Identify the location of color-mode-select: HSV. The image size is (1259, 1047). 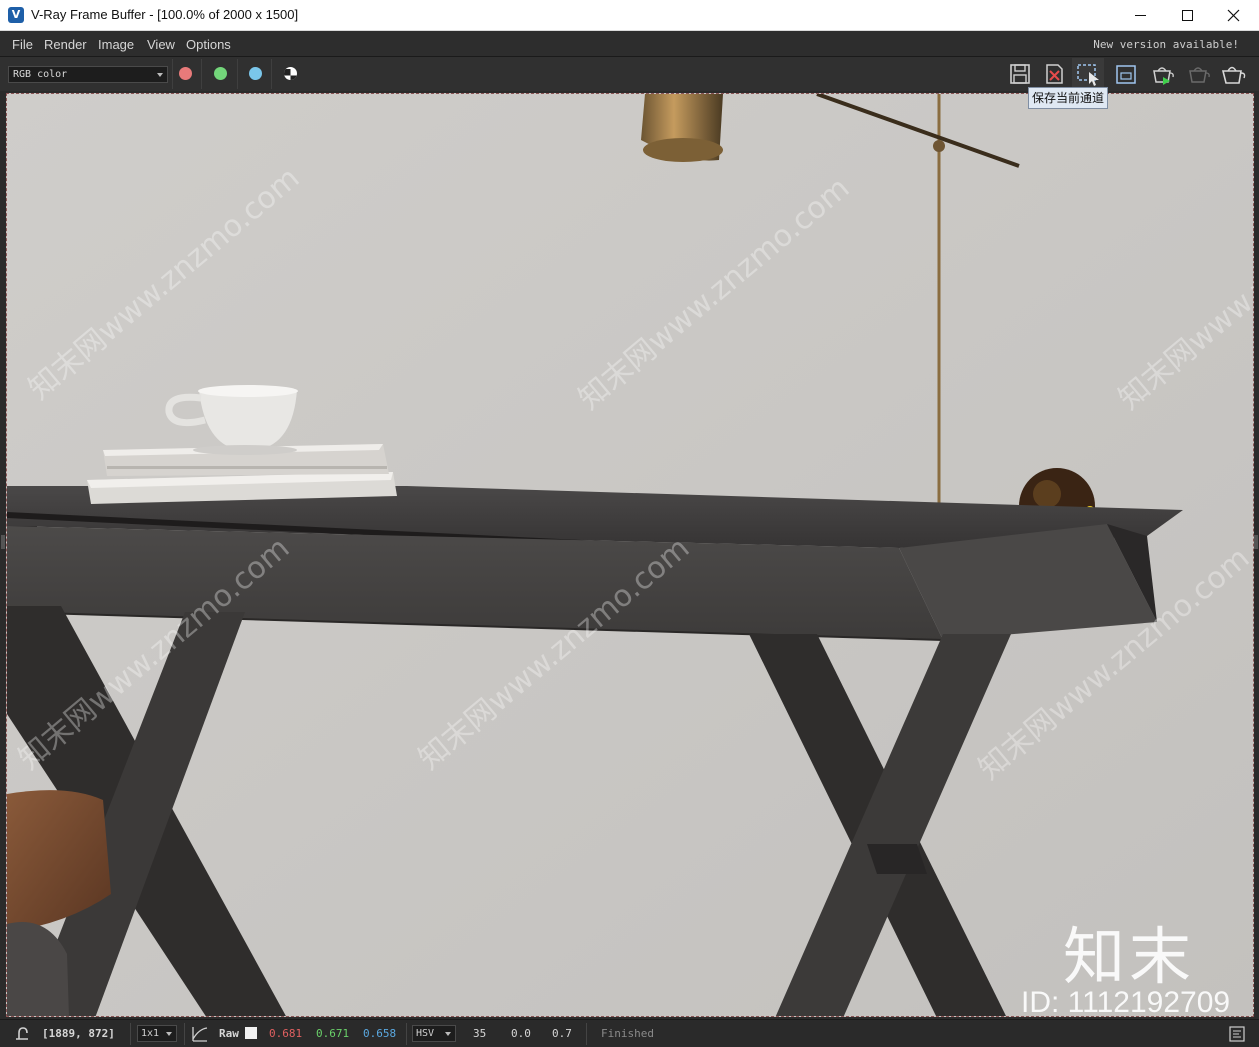
(434, 1033).